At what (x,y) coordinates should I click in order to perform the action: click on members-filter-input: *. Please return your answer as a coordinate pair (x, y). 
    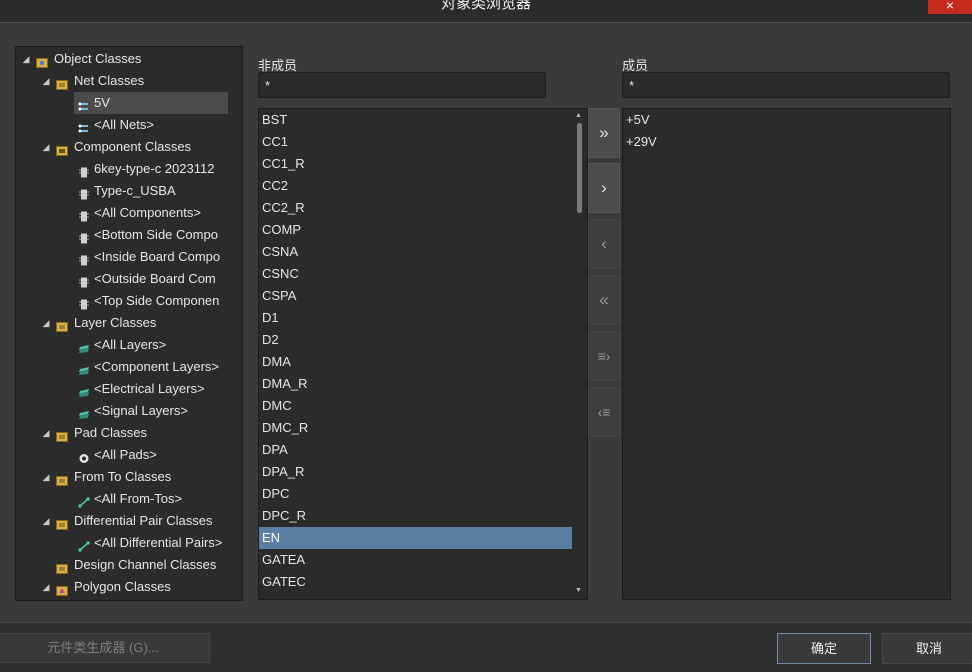
    Looking at the image, I should click on (786, 85).